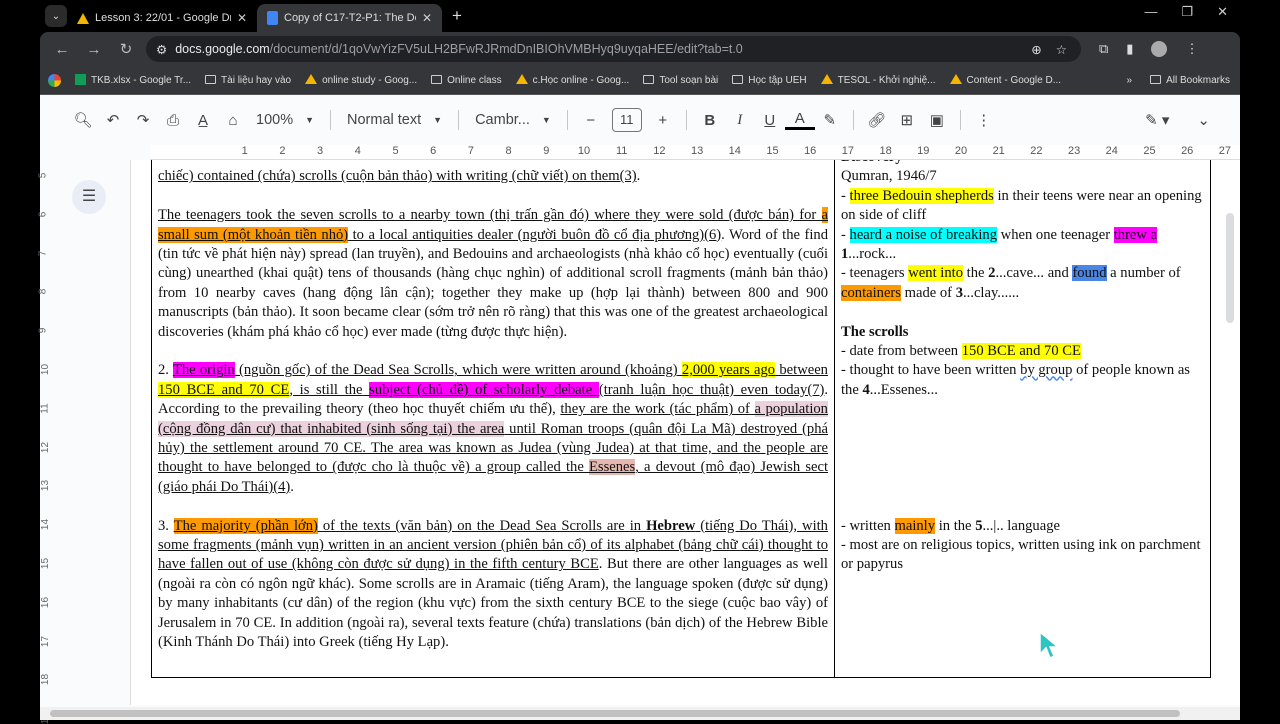  What do you see at coordinates (830, 120) in the screenshot?
I see `highlight-icon: ✎` at bounding box center [830, 120].